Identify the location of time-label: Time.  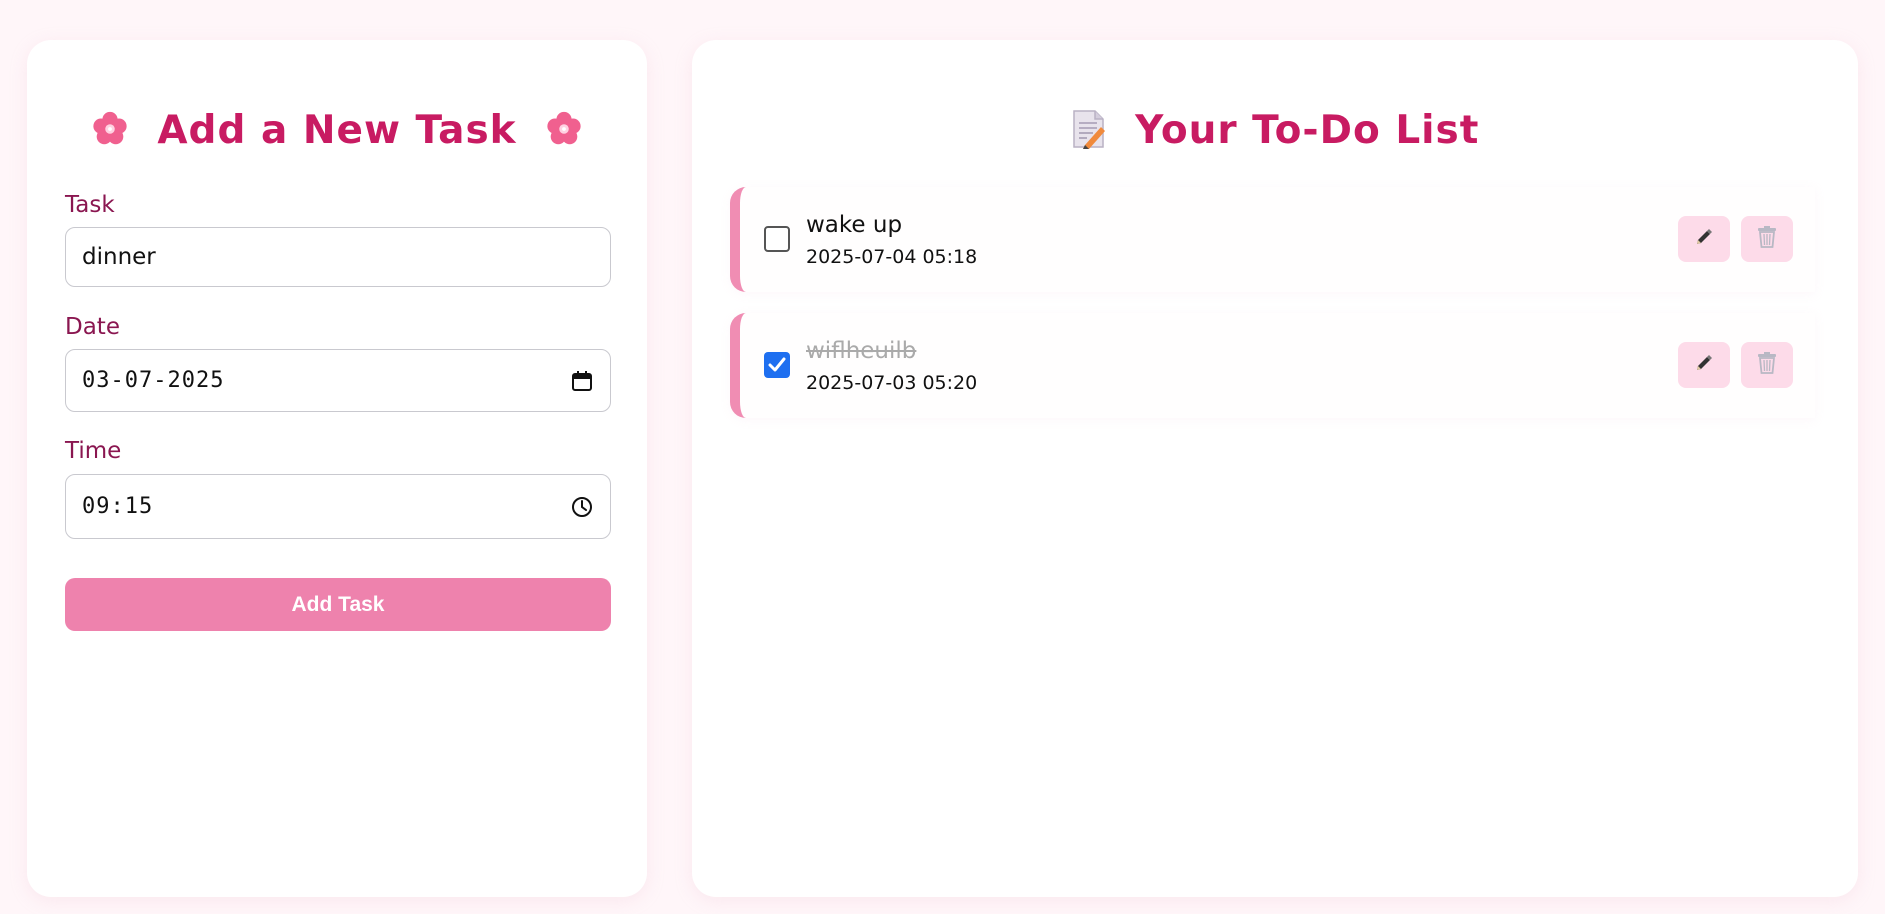
(93, 451).